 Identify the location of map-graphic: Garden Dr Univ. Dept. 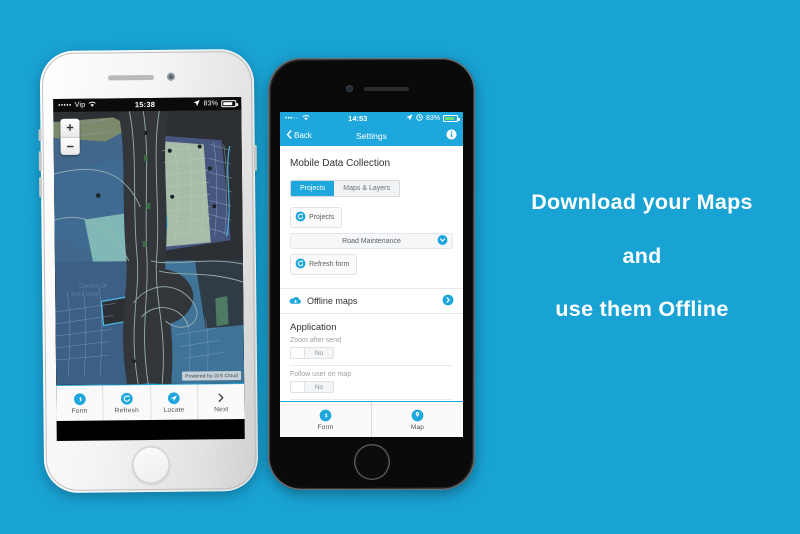
(149, 247).